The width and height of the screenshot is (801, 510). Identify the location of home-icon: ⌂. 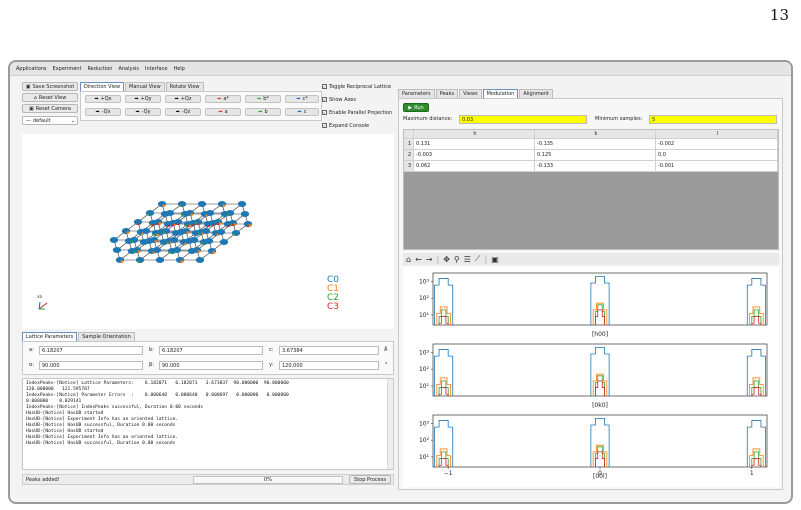
(408, 259).